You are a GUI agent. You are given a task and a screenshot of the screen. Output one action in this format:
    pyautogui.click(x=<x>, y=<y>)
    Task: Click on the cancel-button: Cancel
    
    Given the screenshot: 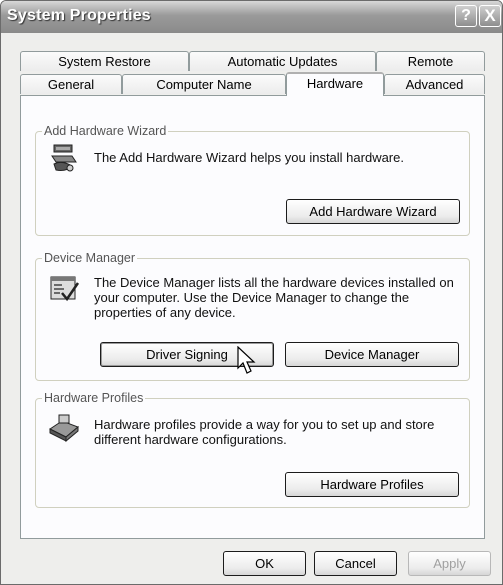 What is the action you would take?
    pyautogui.click(x=355, y=563)
    